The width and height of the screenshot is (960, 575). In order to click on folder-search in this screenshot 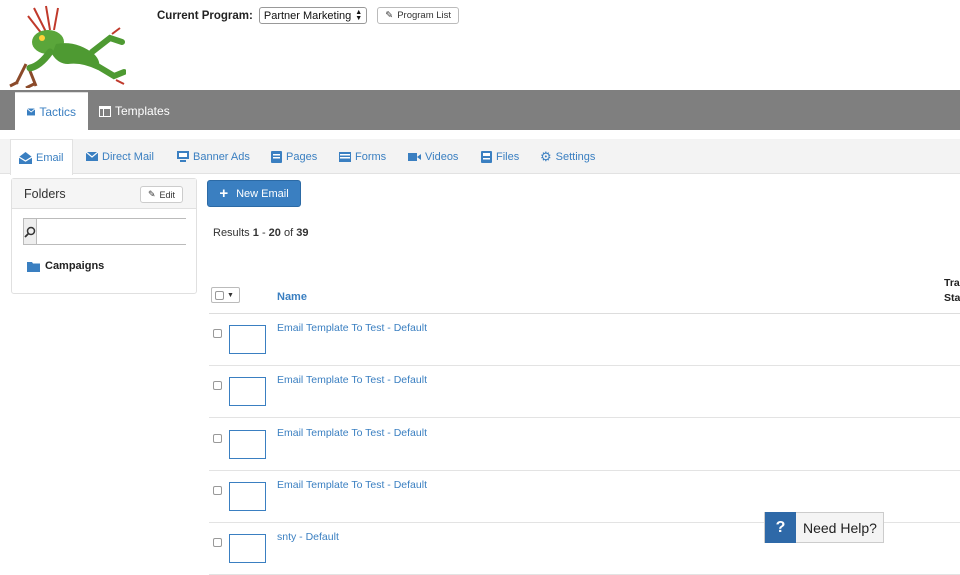, I will do `click(105, 231)`.